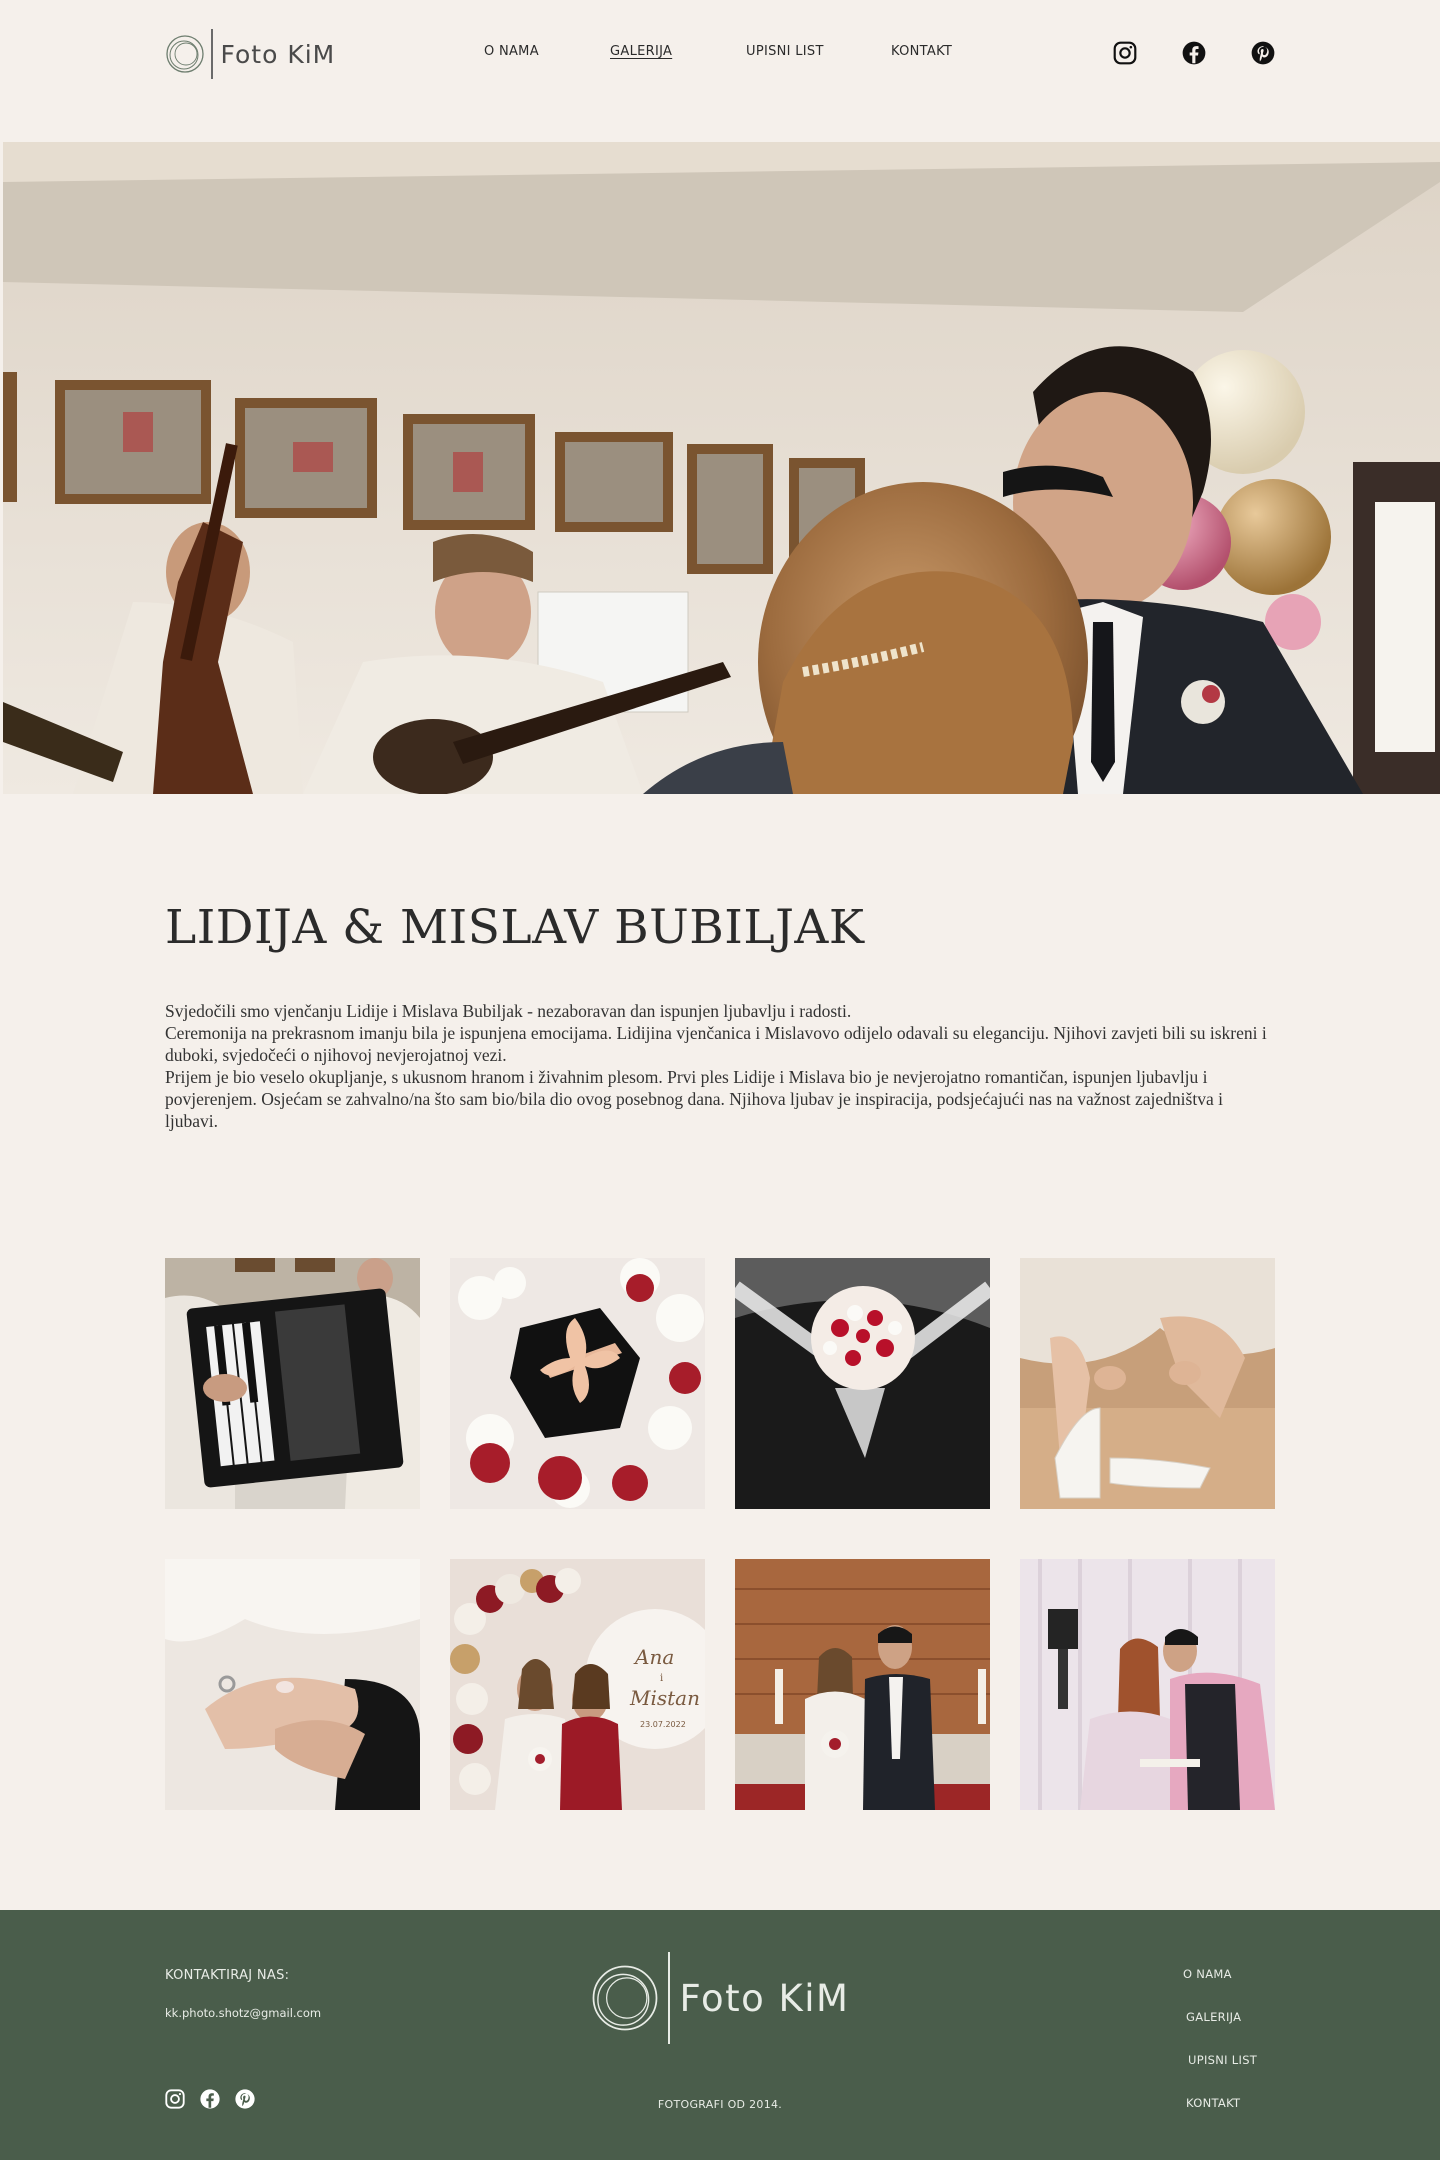 Image resolution: width=1440 pixels, height=2160 pixels. What do you see at coordinates (1207, 1974) in the screenshot?
I see `footer-nav-o-nama: O NAMA` at bounding box center [1207, 1974].